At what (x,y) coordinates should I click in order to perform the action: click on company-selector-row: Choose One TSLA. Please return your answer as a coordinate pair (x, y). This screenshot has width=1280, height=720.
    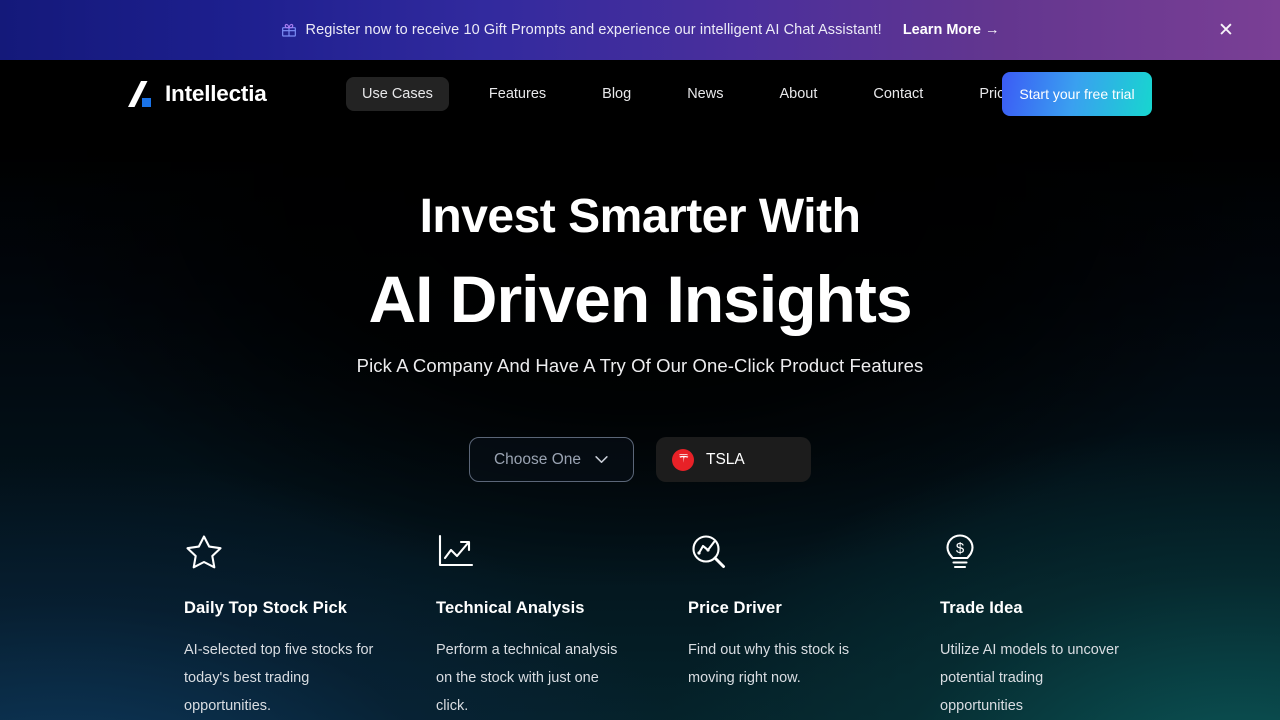
    Looking at the image, I should click on (640, 459).